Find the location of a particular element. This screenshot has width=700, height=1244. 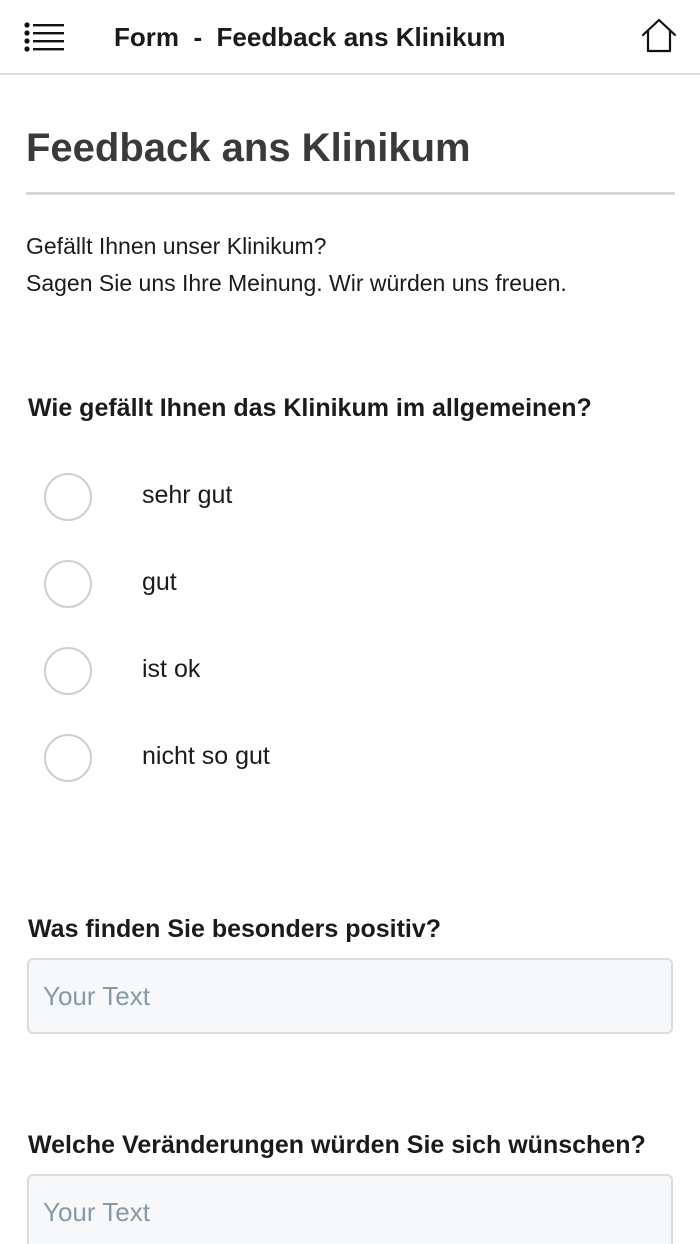

question-positive-label: Was finden Sie besonders positiv? is located at coordinates (235, 929).